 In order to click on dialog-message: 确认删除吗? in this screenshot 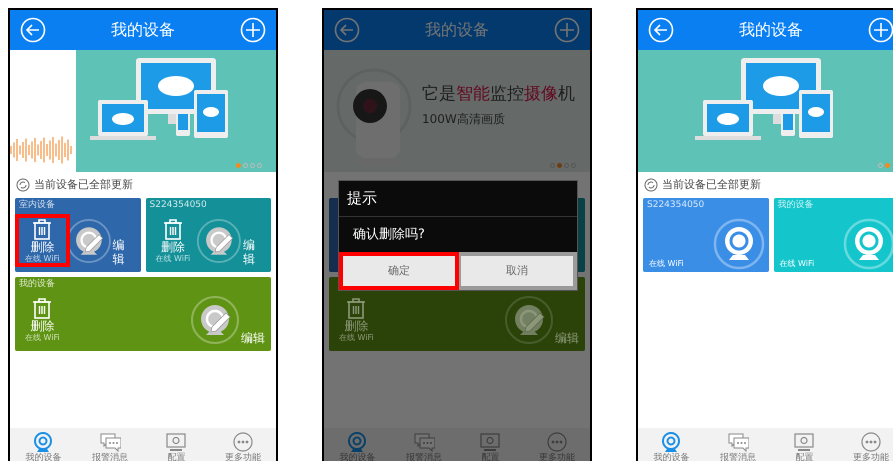, I will do `click(389, 235)`.